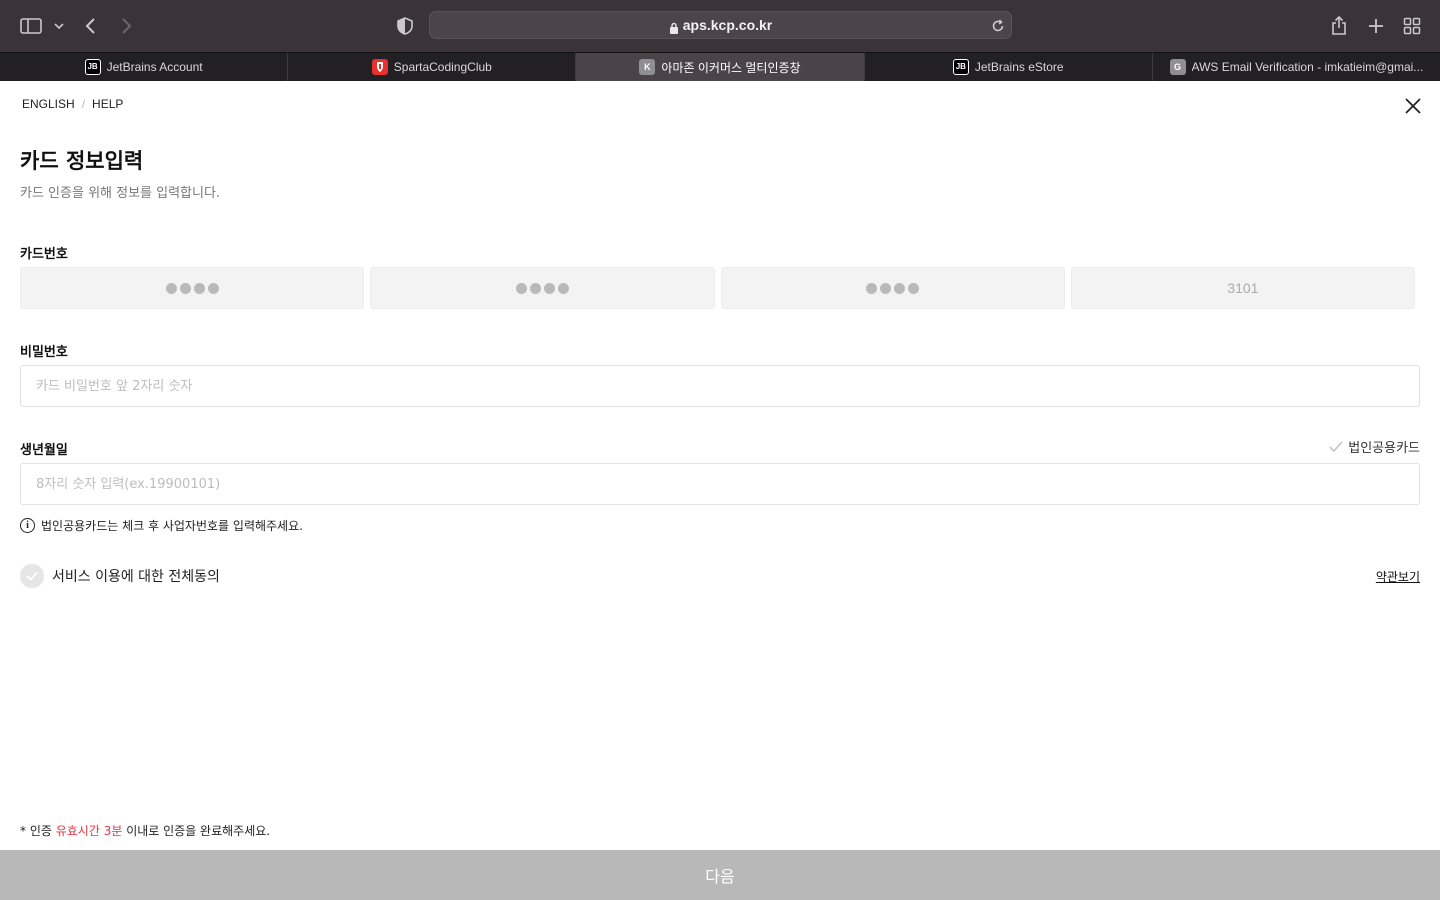 The height and width of the screenshot is (900, 1440). What do you see at coordinates (1339, 26) in the screenshot?
I see `share-icon` at bounding box center [1339, 26].